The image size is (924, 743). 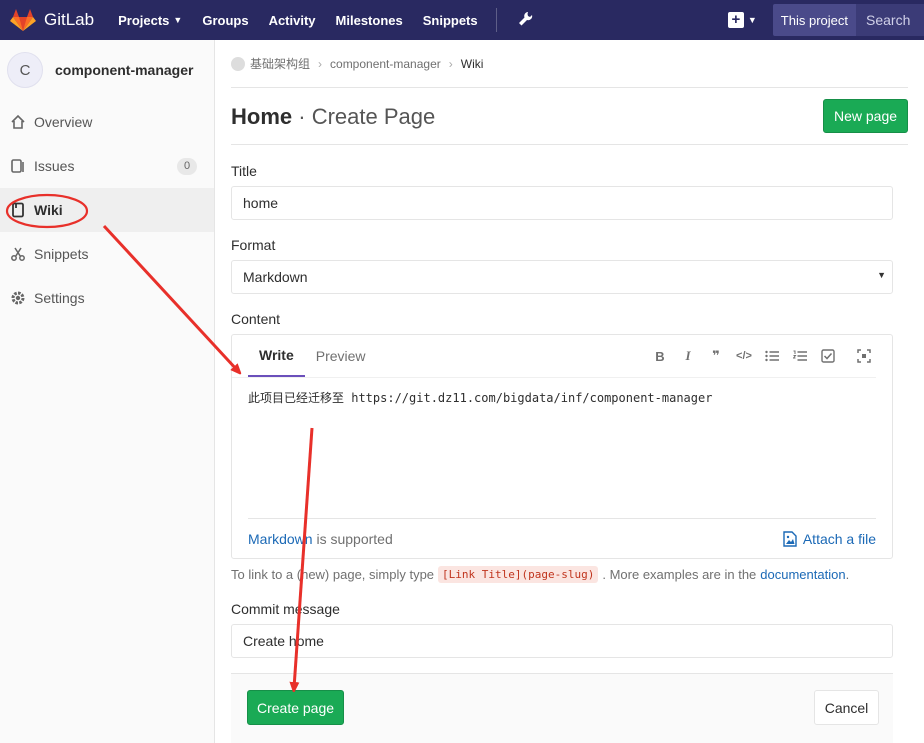 What do you see at coordinates (562, 708) in the screenshot?
I see `form-actions: Create page Cancel` at bounding box center [562, 708].